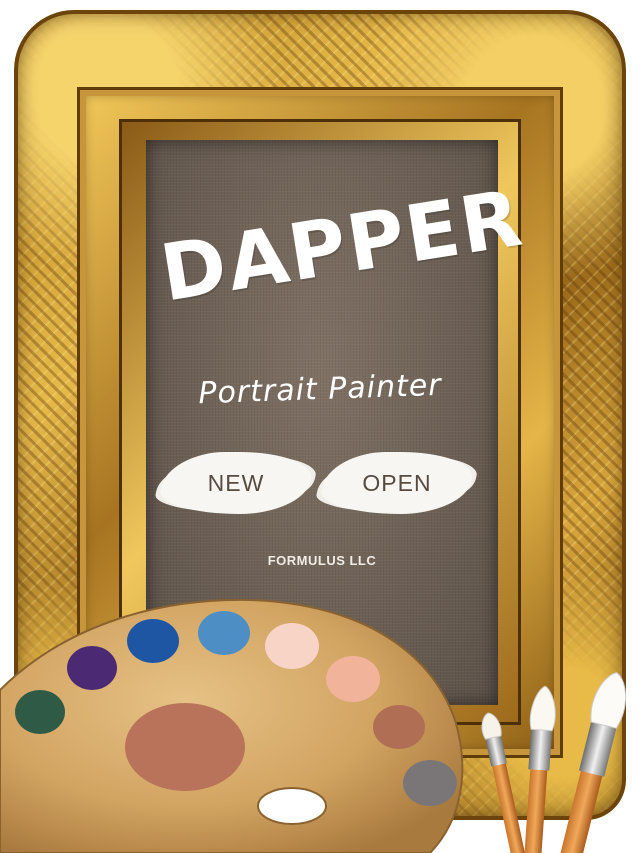 The image size is (640, 853). What do you see at coordinates (503, 782) in the screenshot?
I see `paint-brush-small` at bounding box center [503, 782].